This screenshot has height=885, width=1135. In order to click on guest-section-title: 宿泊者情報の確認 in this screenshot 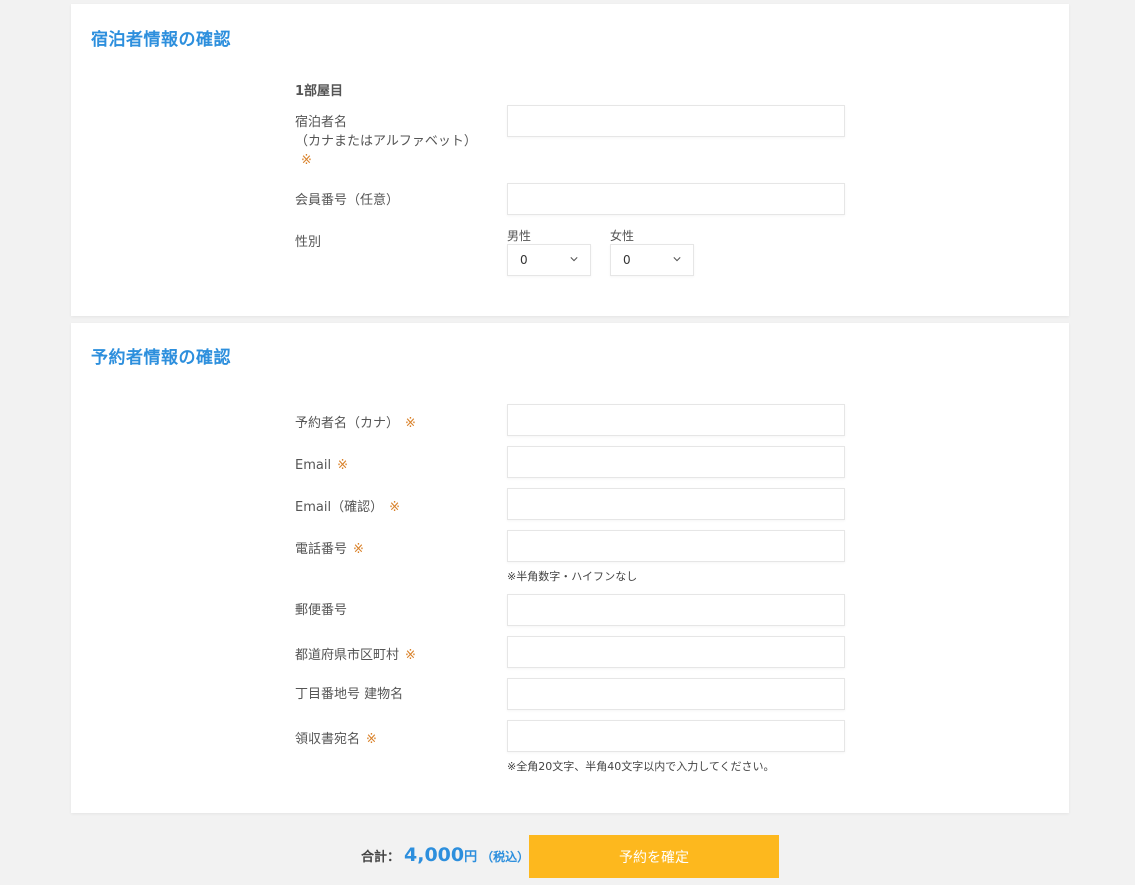, I will do `click(161, 40)`.